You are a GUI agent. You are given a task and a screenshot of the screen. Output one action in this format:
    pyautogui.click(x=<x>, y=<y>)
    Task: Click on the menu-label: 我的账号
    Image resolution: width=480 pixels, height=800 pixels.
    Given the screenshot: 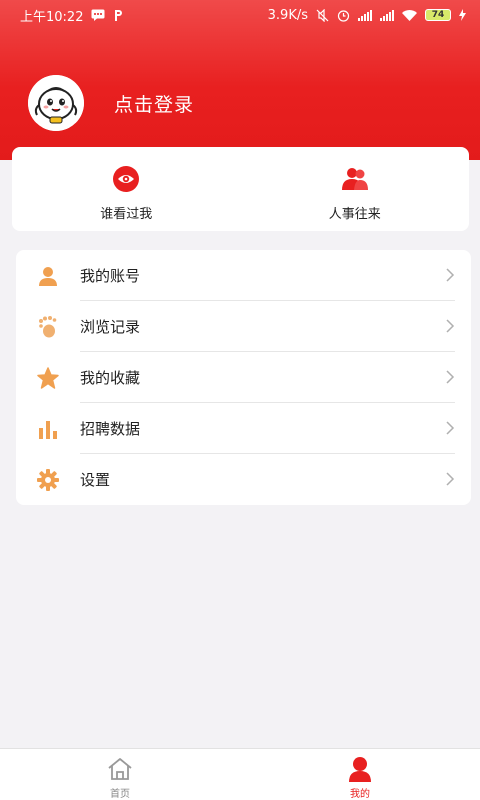 What is the action you would take?
    pyautogui.click(x=110, y=276)
    